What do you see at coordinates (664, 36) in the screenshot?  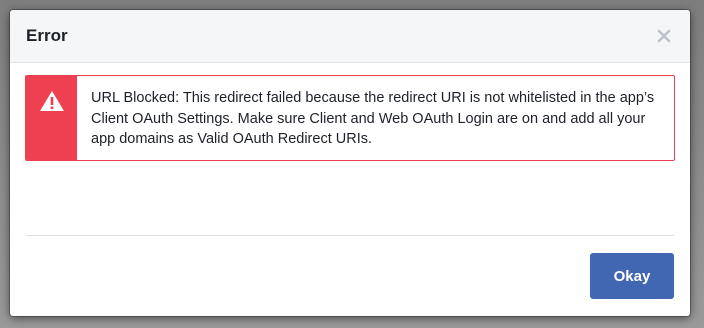 I see `close-icon` at bounding box center [664, 36].